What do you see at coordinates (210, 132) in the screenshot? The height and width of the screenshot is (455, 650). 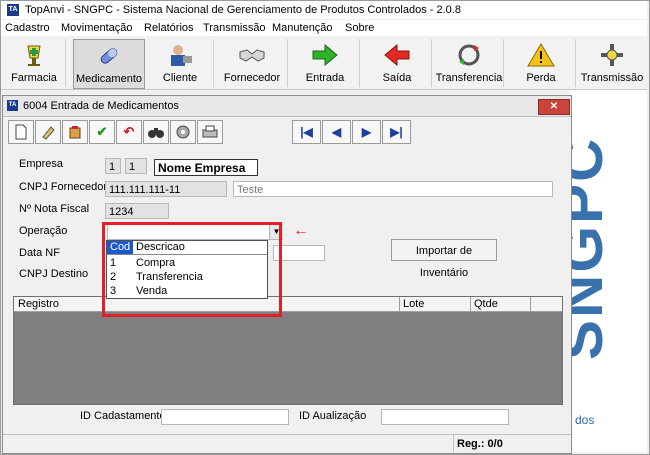 I see `print-icon` at bounding box center [210, 132].